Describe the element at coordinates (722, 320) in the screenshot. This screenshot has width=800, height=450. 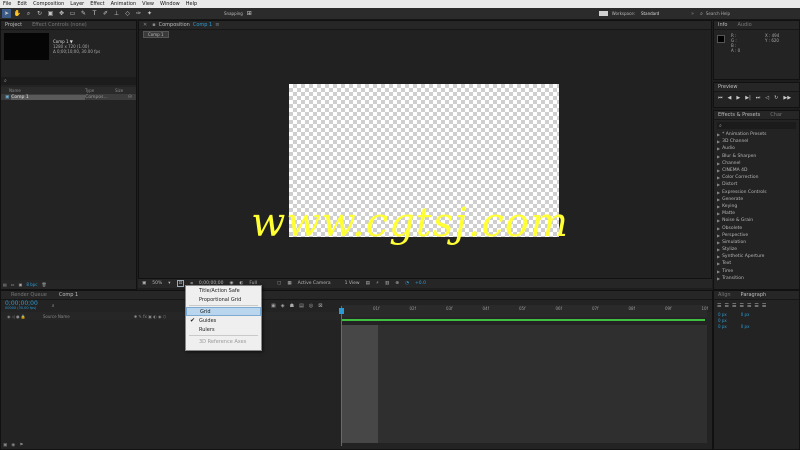
I see `indent-first-value: 0 px` at that location.